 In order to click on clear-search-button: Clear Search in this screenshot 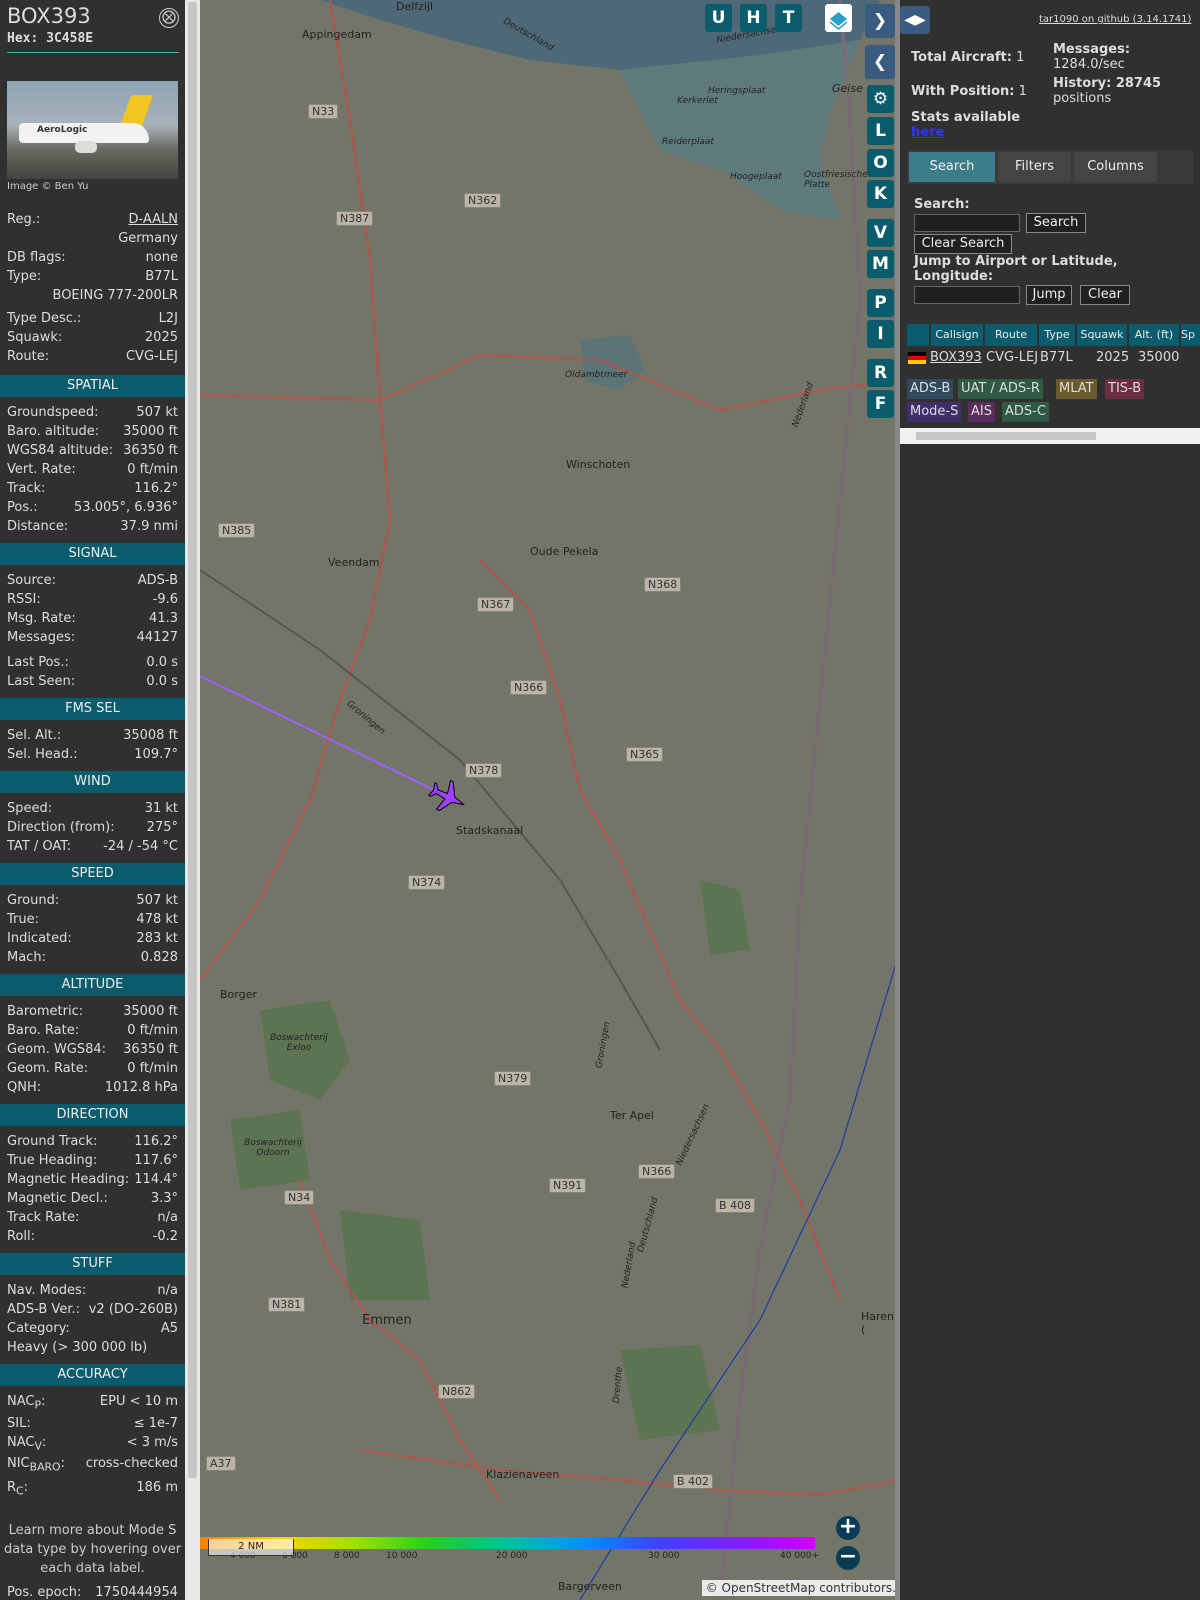, I will do `click(963, 244)`.